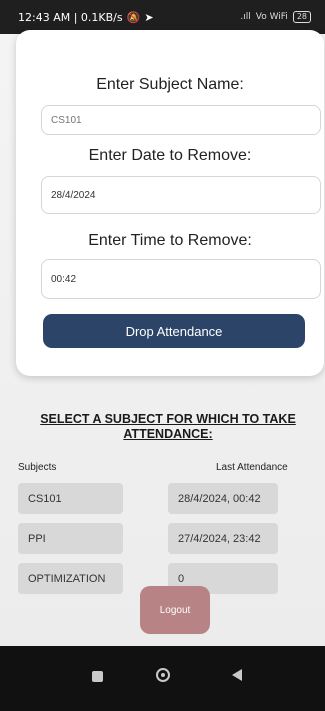  What do you see at coordinates (70, 498) in the screenshot?
I see `subject-item-cs101: CS101` at bounding box center [70, 498].